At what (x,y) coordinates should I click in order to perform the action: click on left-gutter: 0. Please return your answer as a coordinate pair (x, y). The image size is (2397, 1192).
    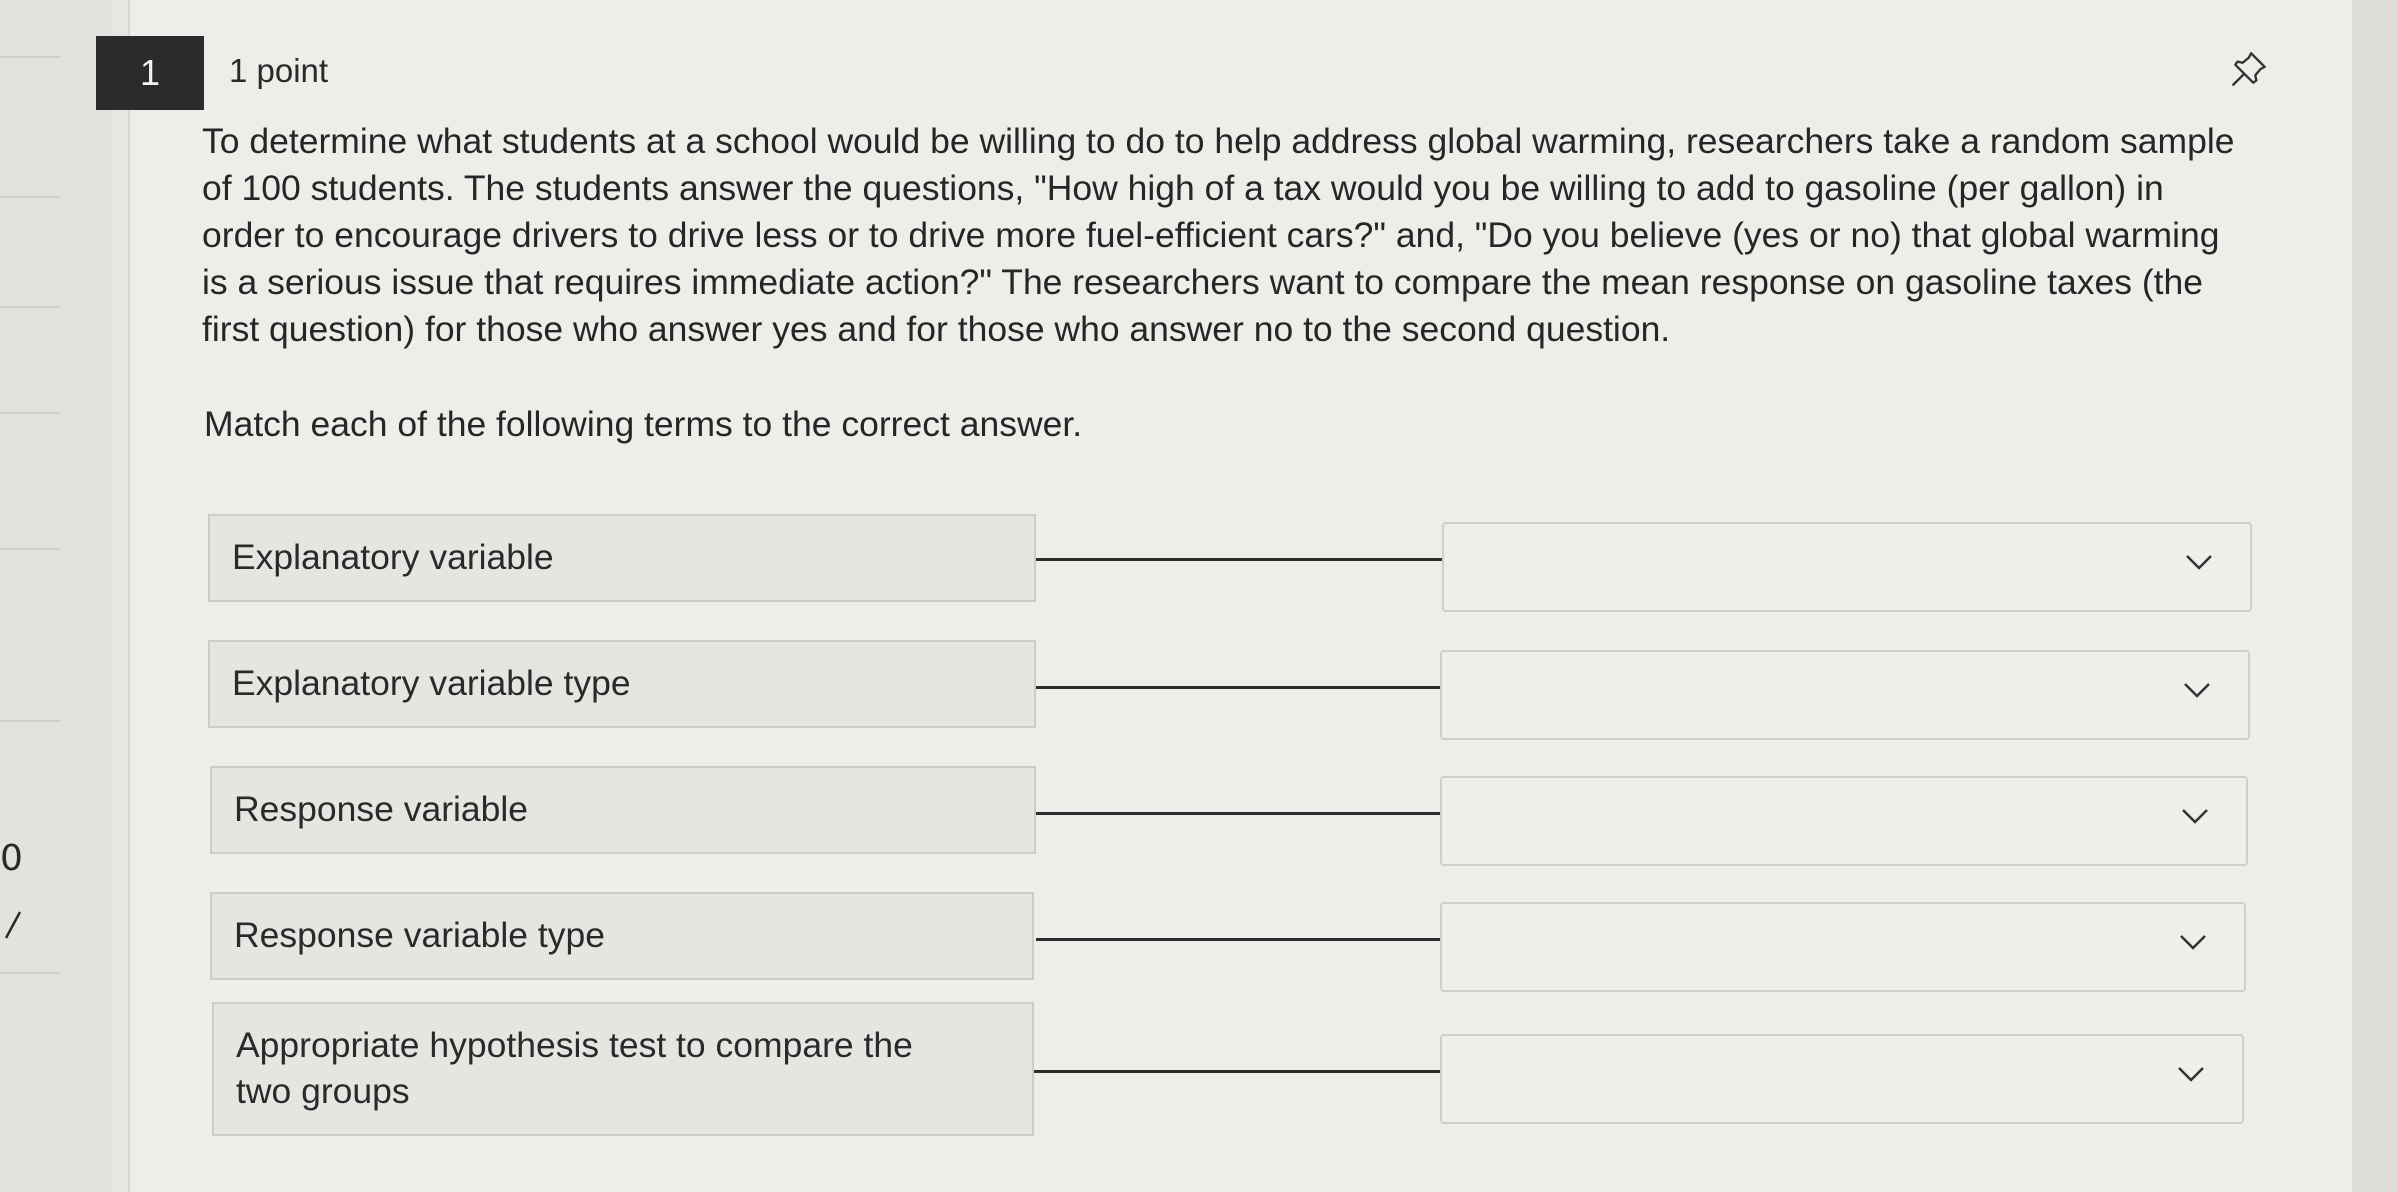
    Looking at the image, I should click on (56, 596).